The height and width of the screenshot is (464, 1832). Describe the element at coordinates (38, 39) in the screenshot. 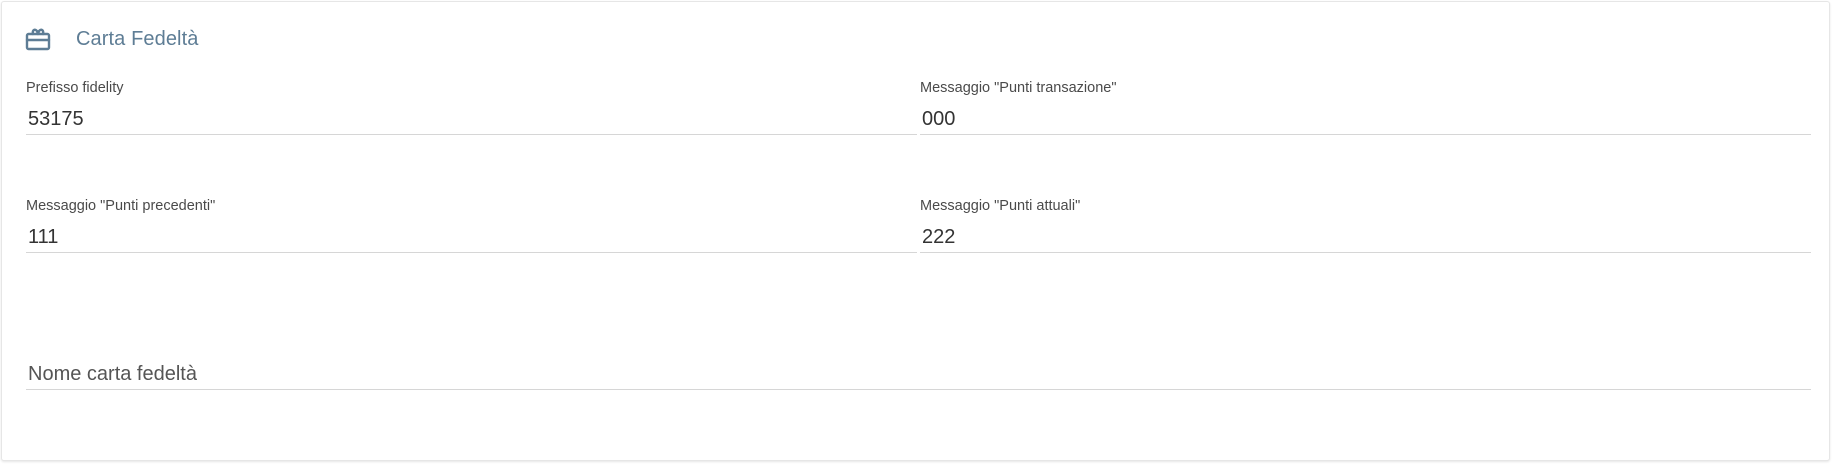

I see `gift-card-icon` at that location.